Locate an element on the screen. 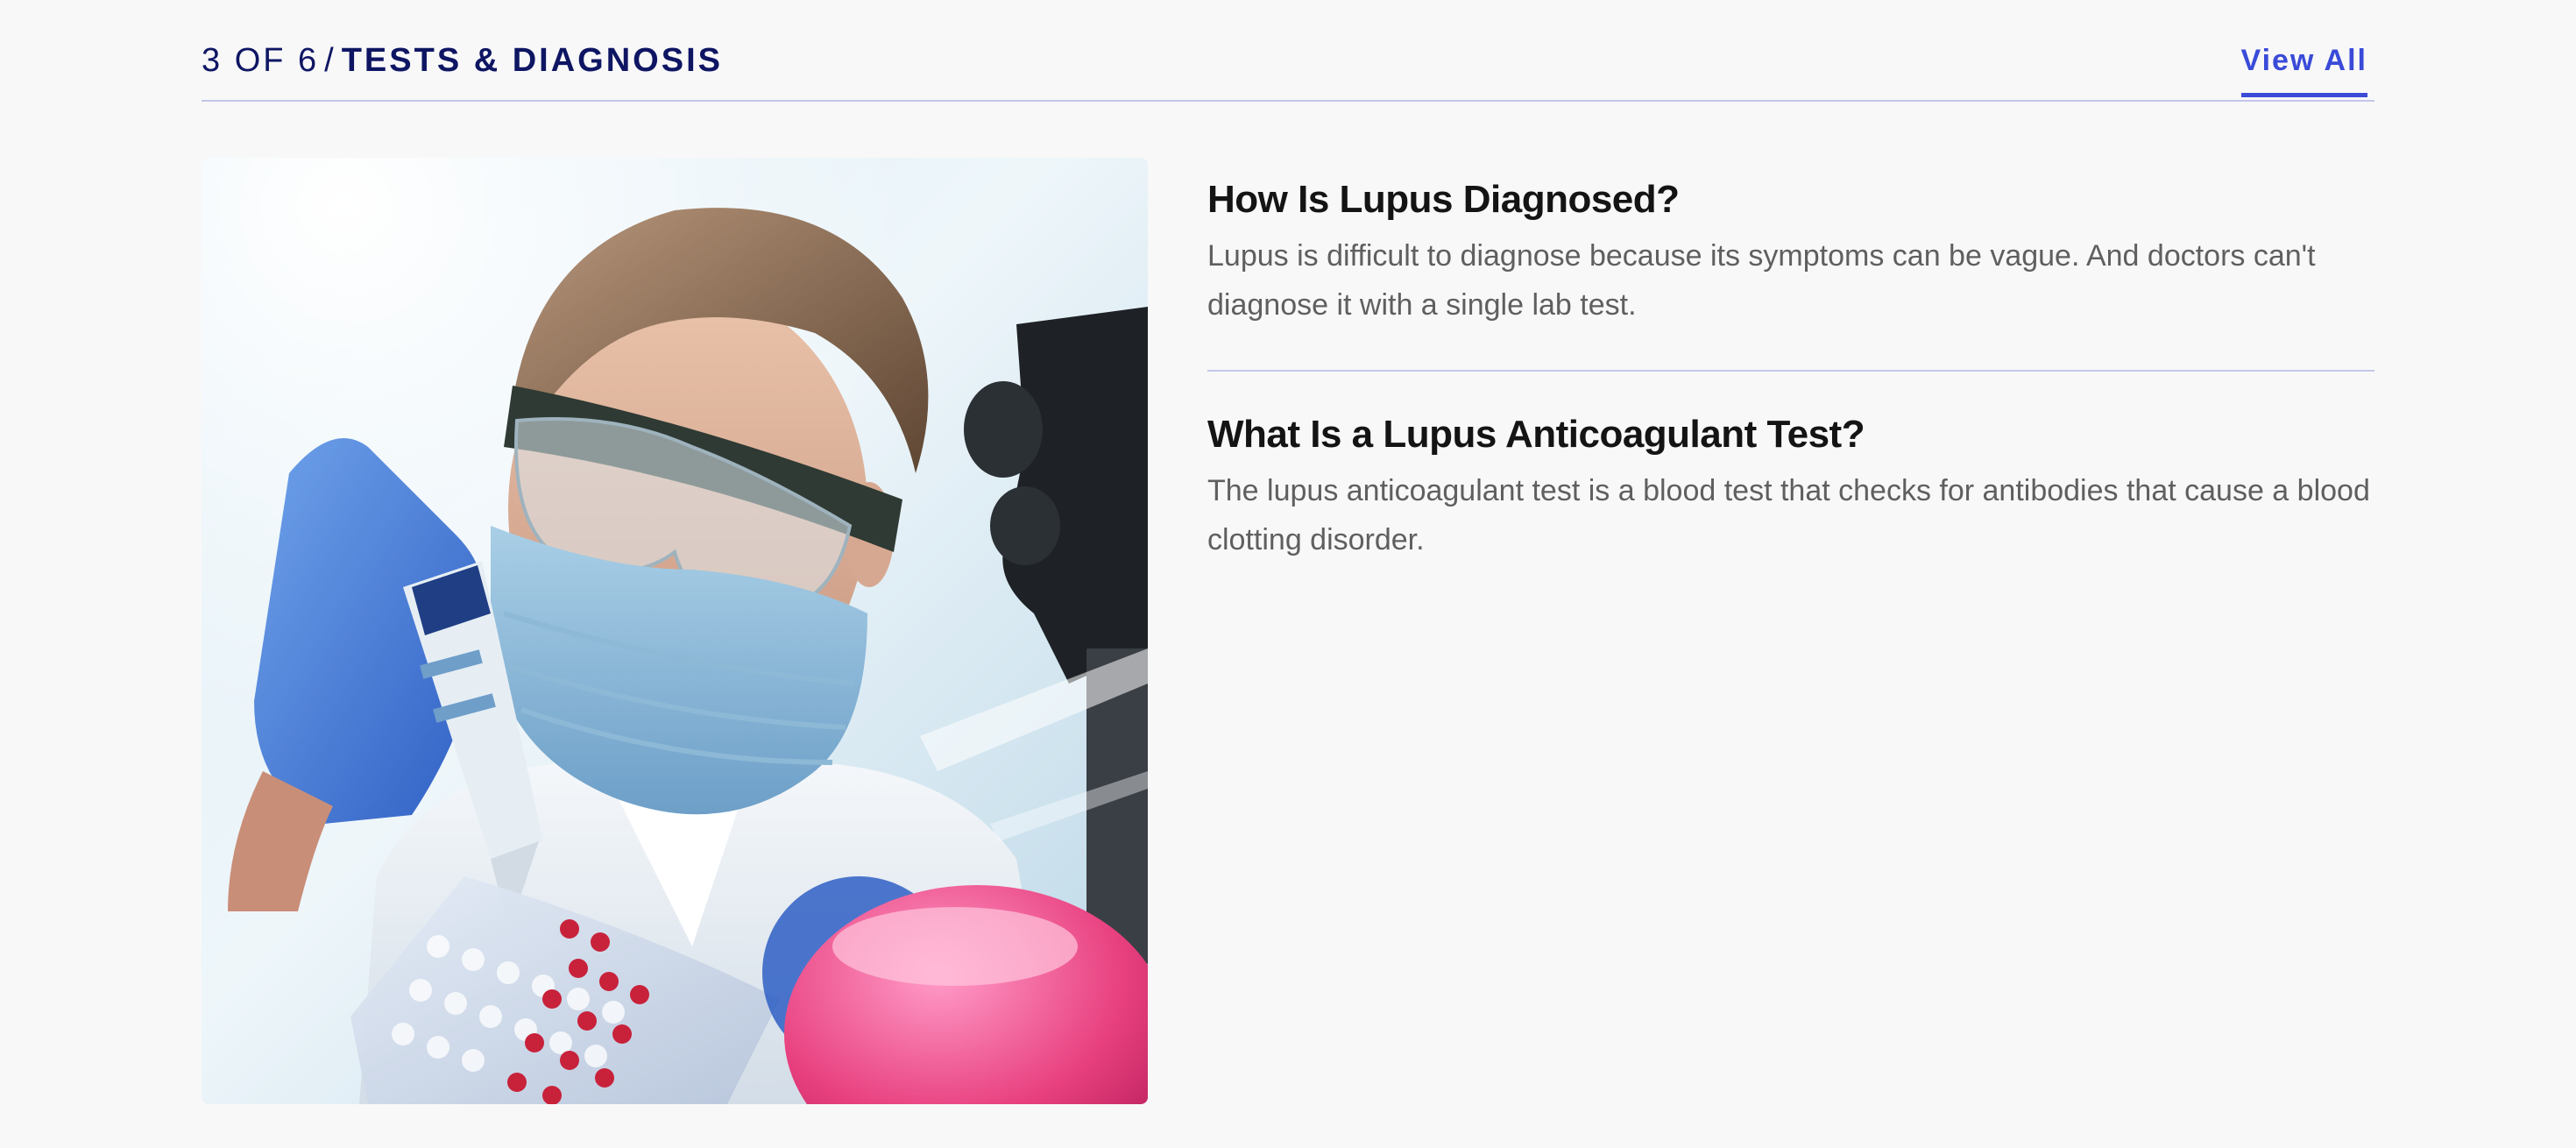  article-title: How Is Lupus Diagnosed? is located at coordinates (1790, 199).